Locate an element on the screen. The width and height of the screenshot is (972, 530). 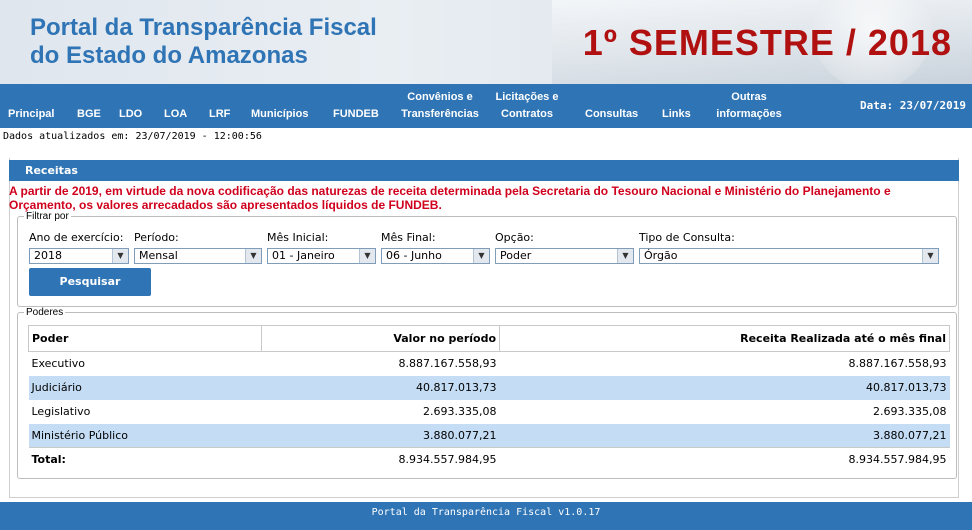
mes-inicial-label: Mês Inicial: is located at coordinates (298, 237).